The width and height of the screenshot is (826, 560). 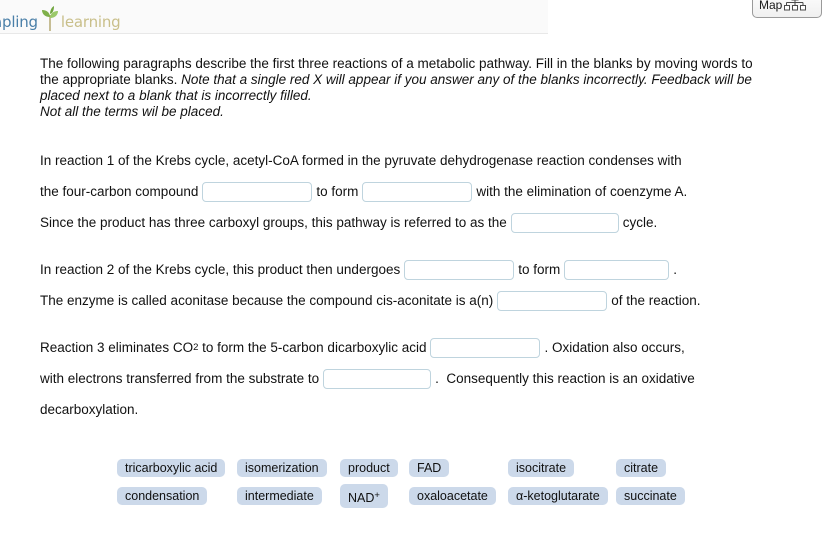 I want to click on text-segment: . Oxidation also occurs,, so click(x=614, y=347).